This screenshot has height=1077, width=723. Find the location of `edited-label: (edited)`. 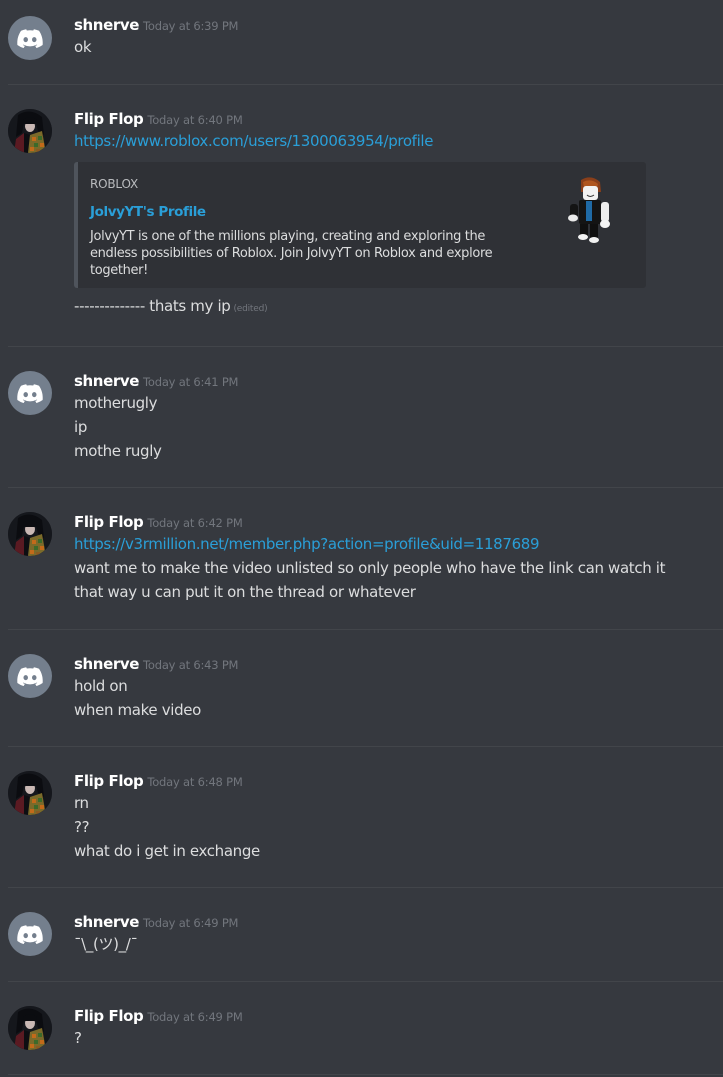

edited-label: (edited) is located at coordinates (250, 309).